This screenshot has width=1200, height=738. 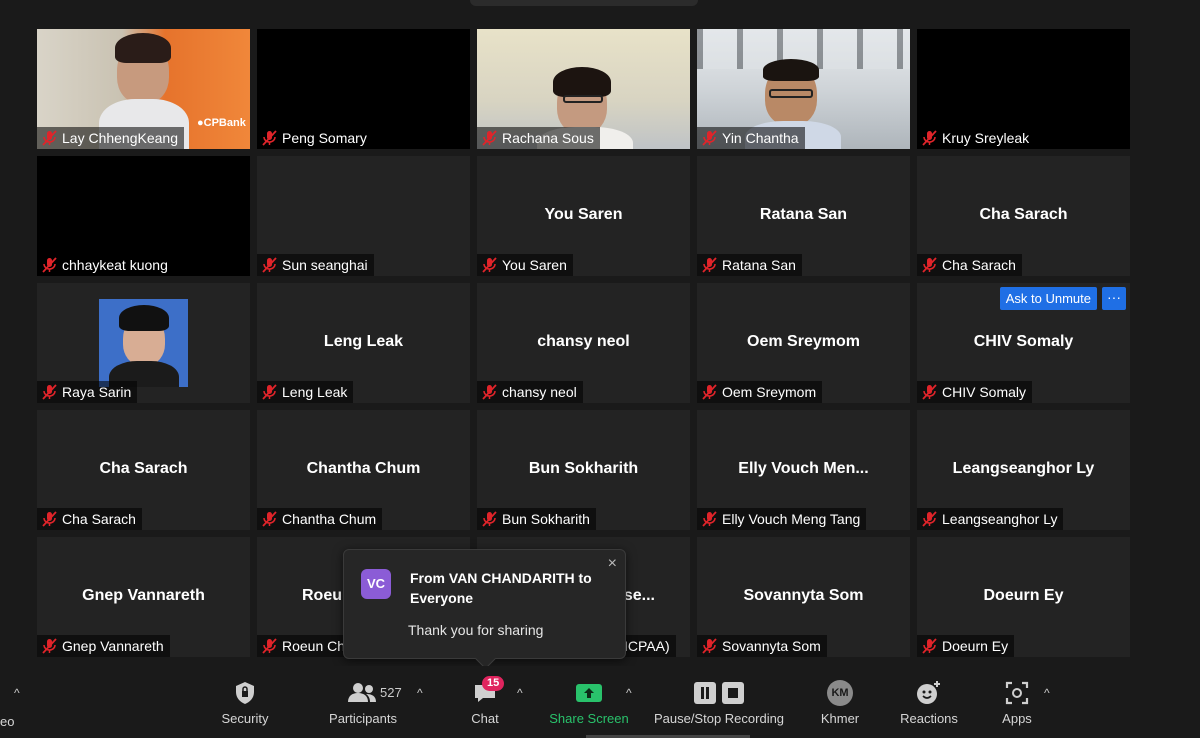 What do you see at coordinates (751, 138) in the screenshot?
I see `name-tag: Yin Chantha` at bounding box center [751, 138].